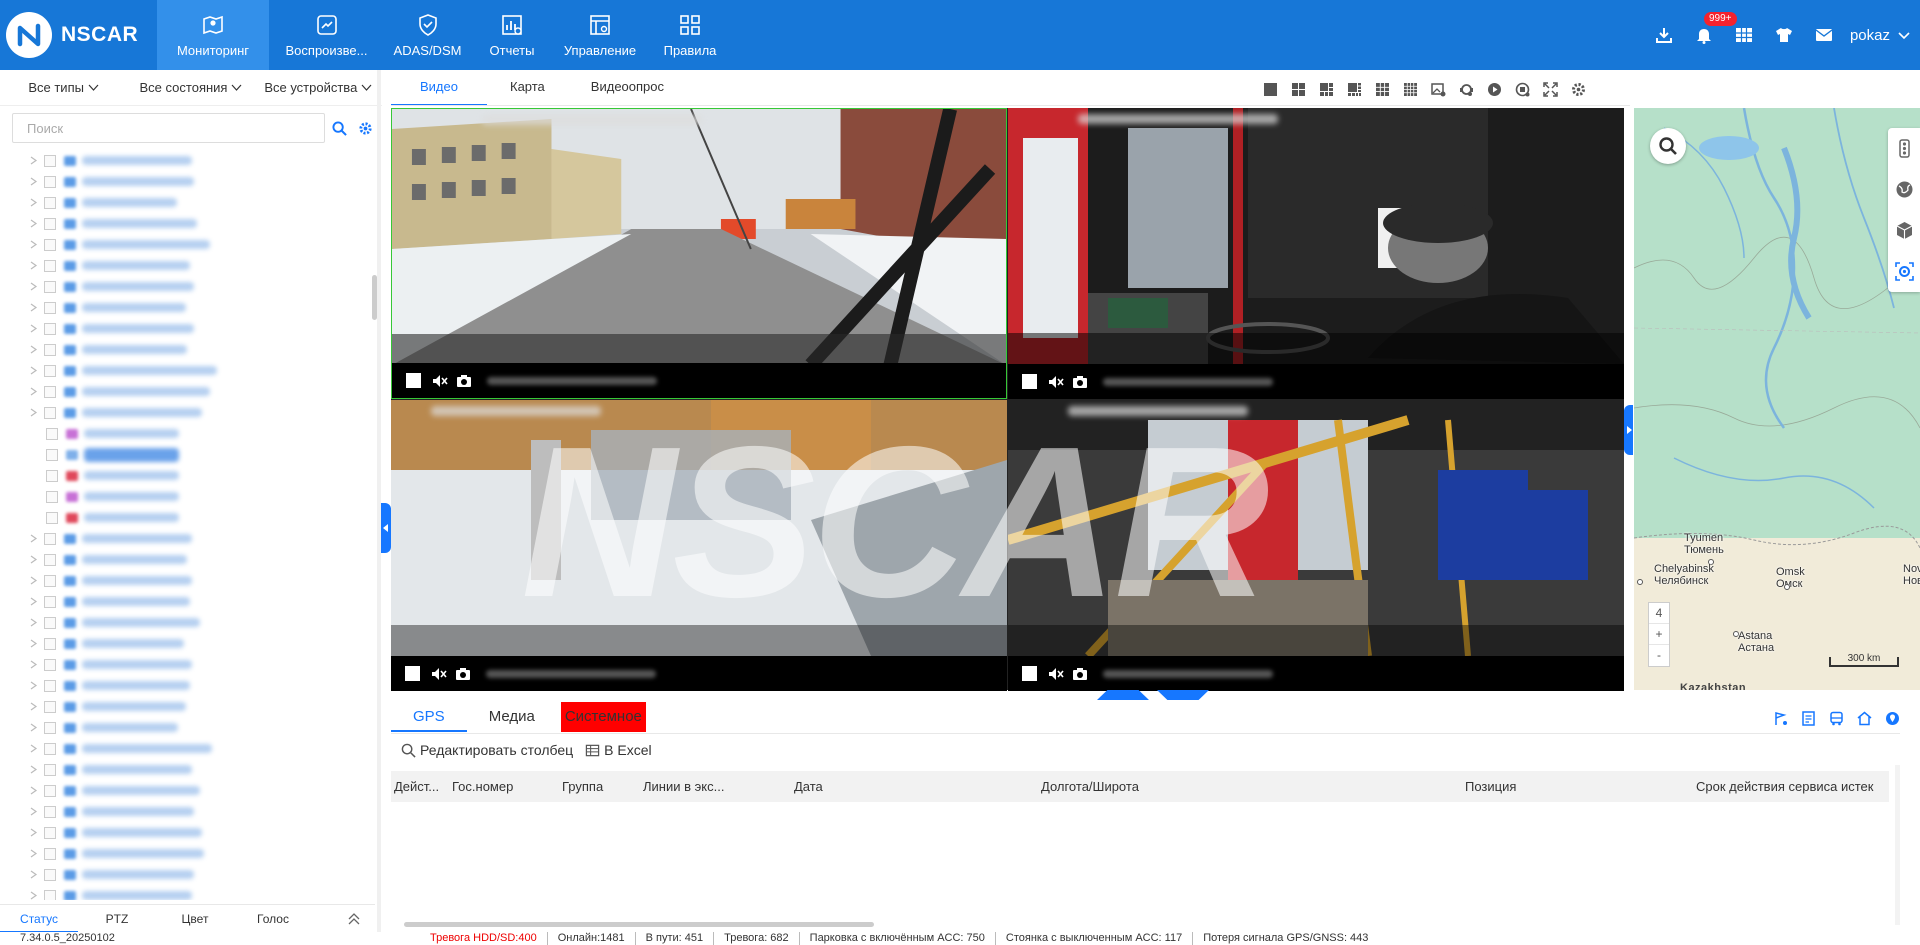  Describe the element at coordinates (1326, 89) in the screenshot. I see `layout-6-button` at that location.